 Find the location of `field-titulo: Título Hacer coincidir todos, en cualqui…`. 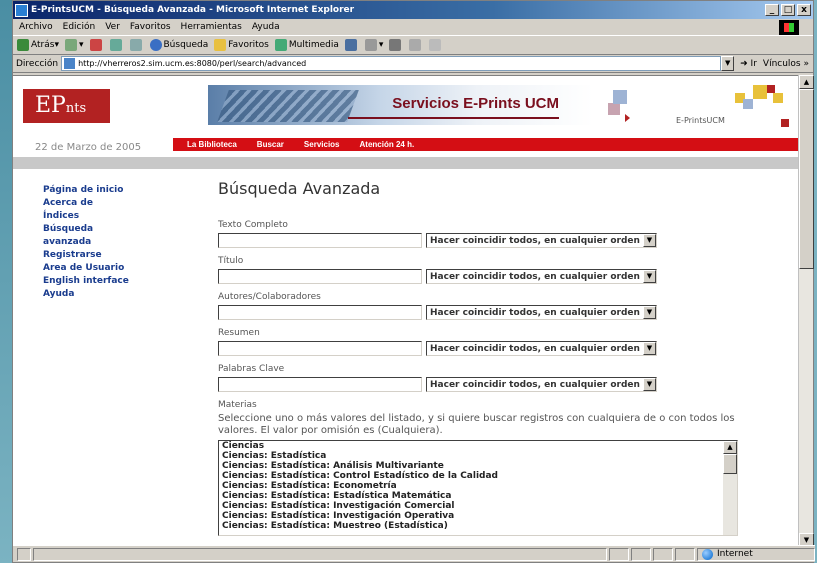

field-titulo: Título Hacer coincidir todos, en cualqui… is located at coordinates (503, 270).